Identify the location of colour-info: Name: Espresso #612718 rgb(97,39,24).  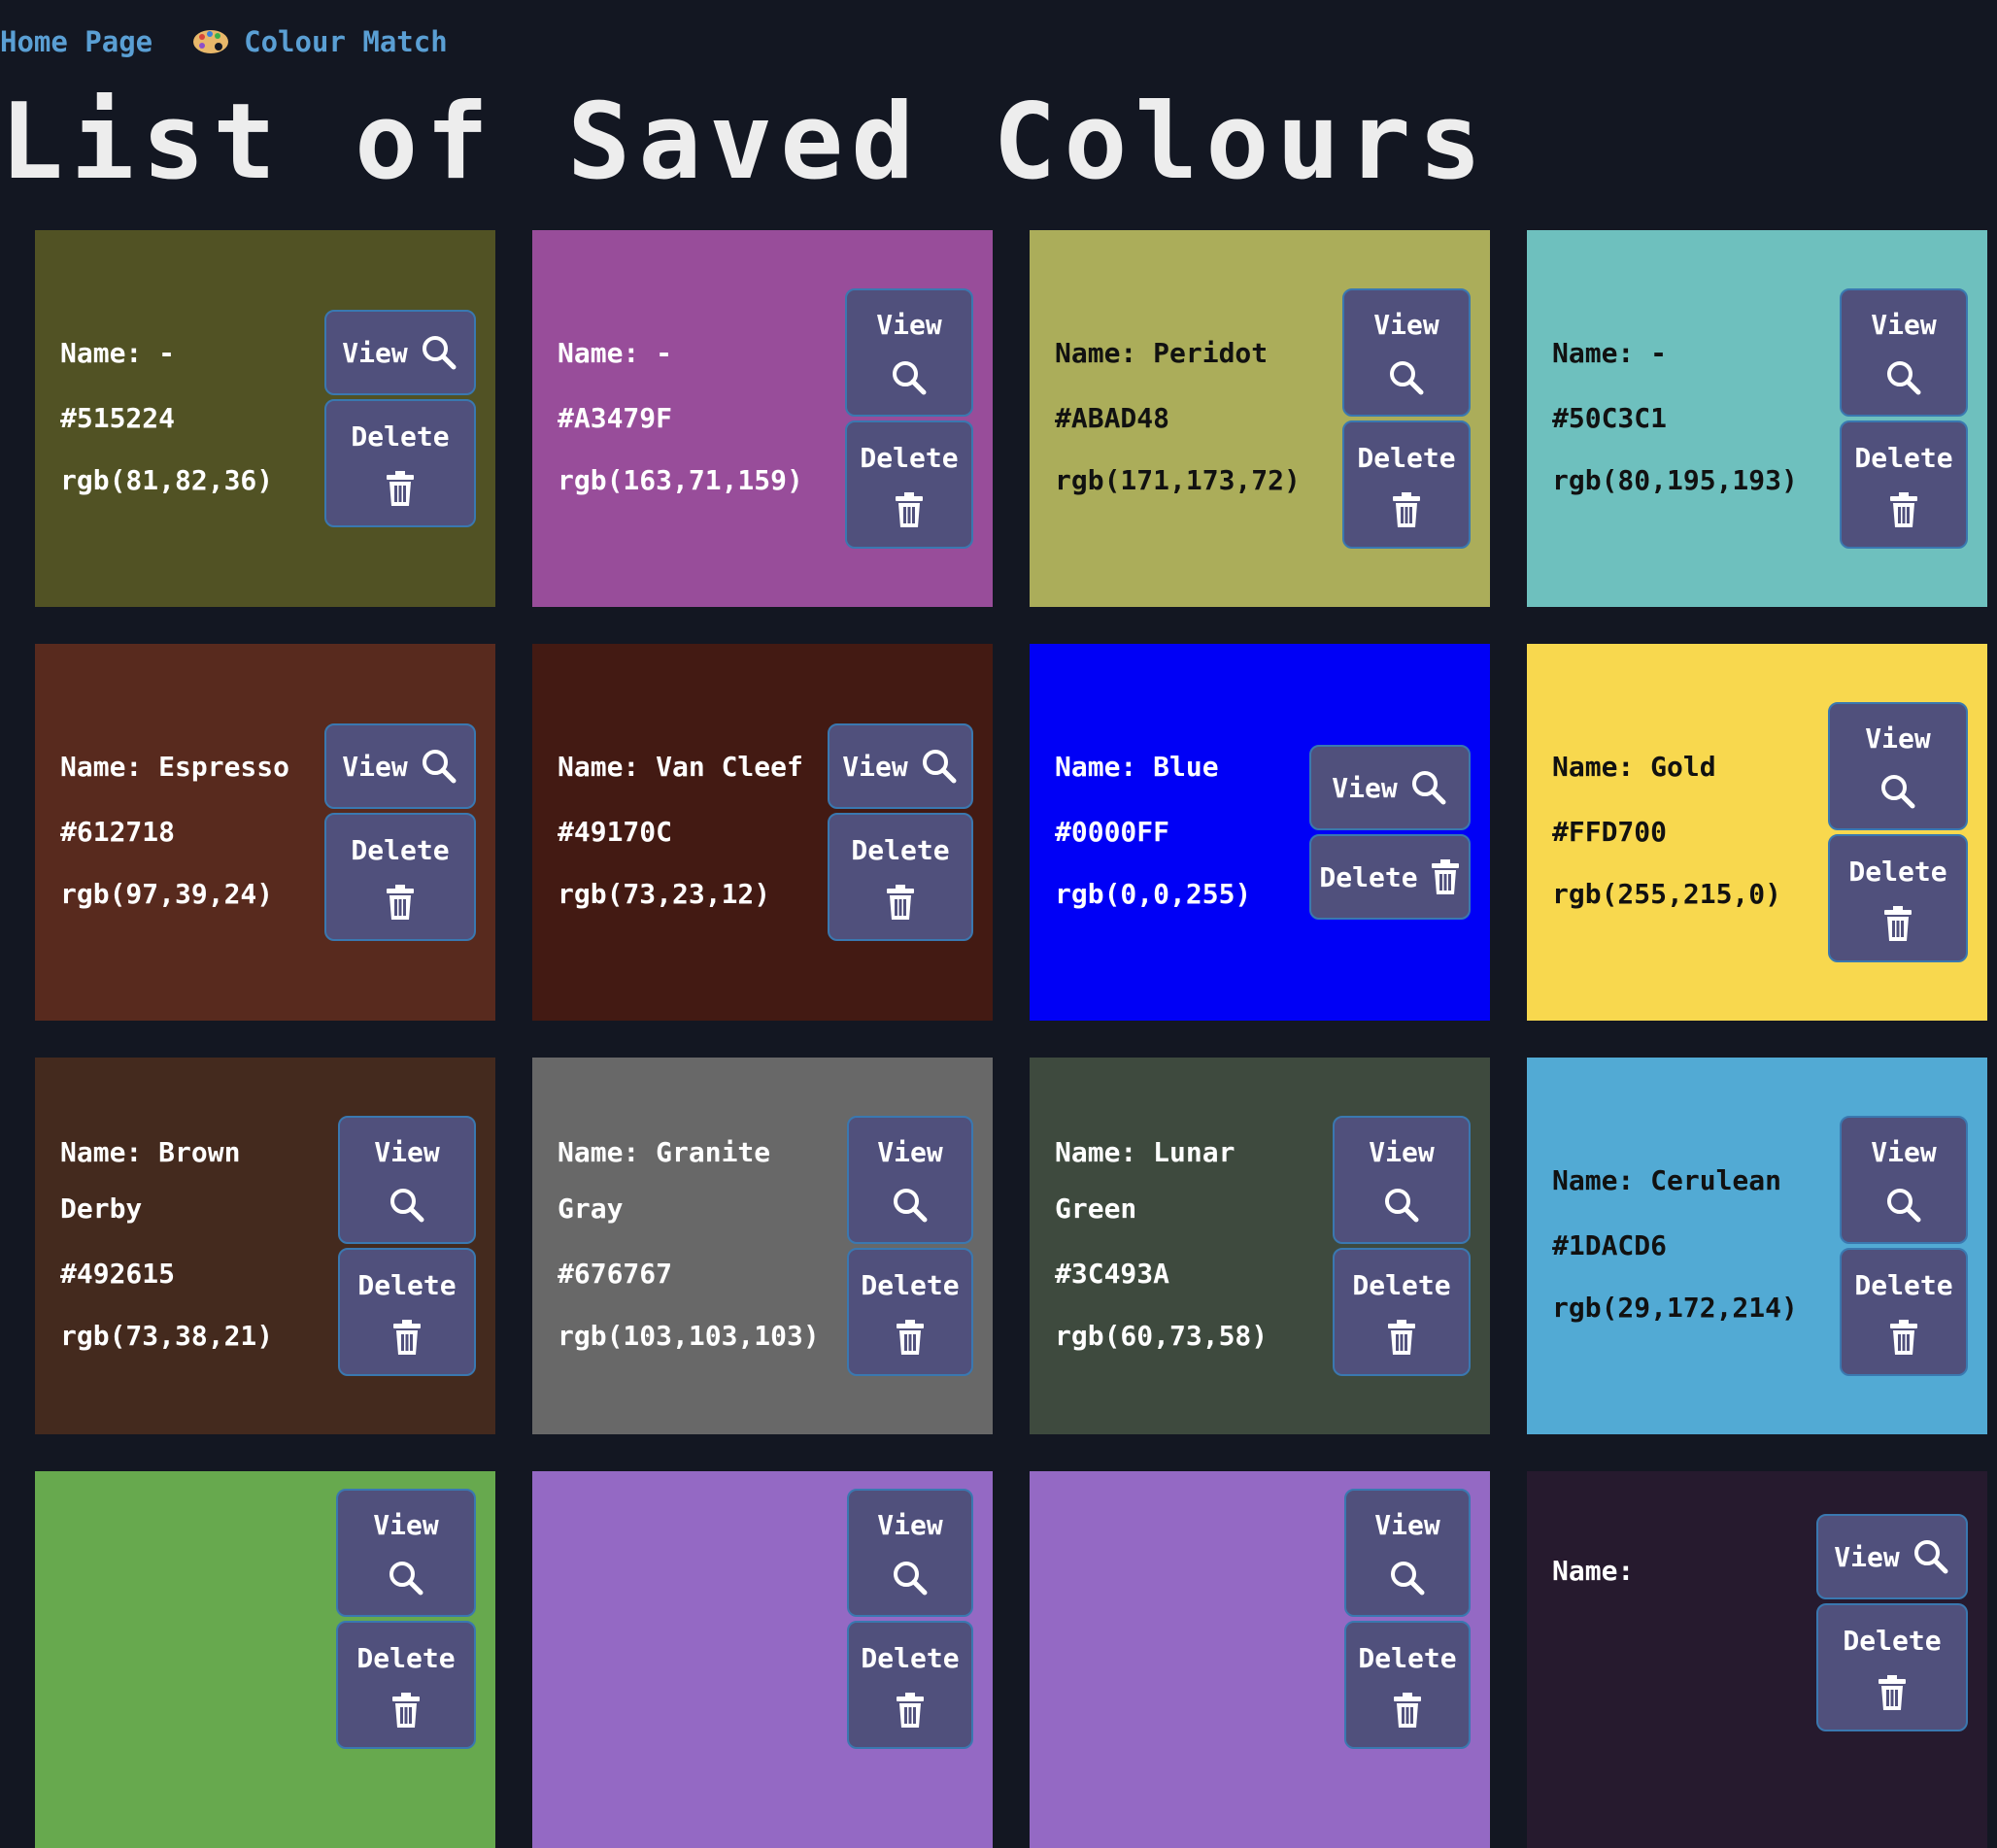
(192, 832).